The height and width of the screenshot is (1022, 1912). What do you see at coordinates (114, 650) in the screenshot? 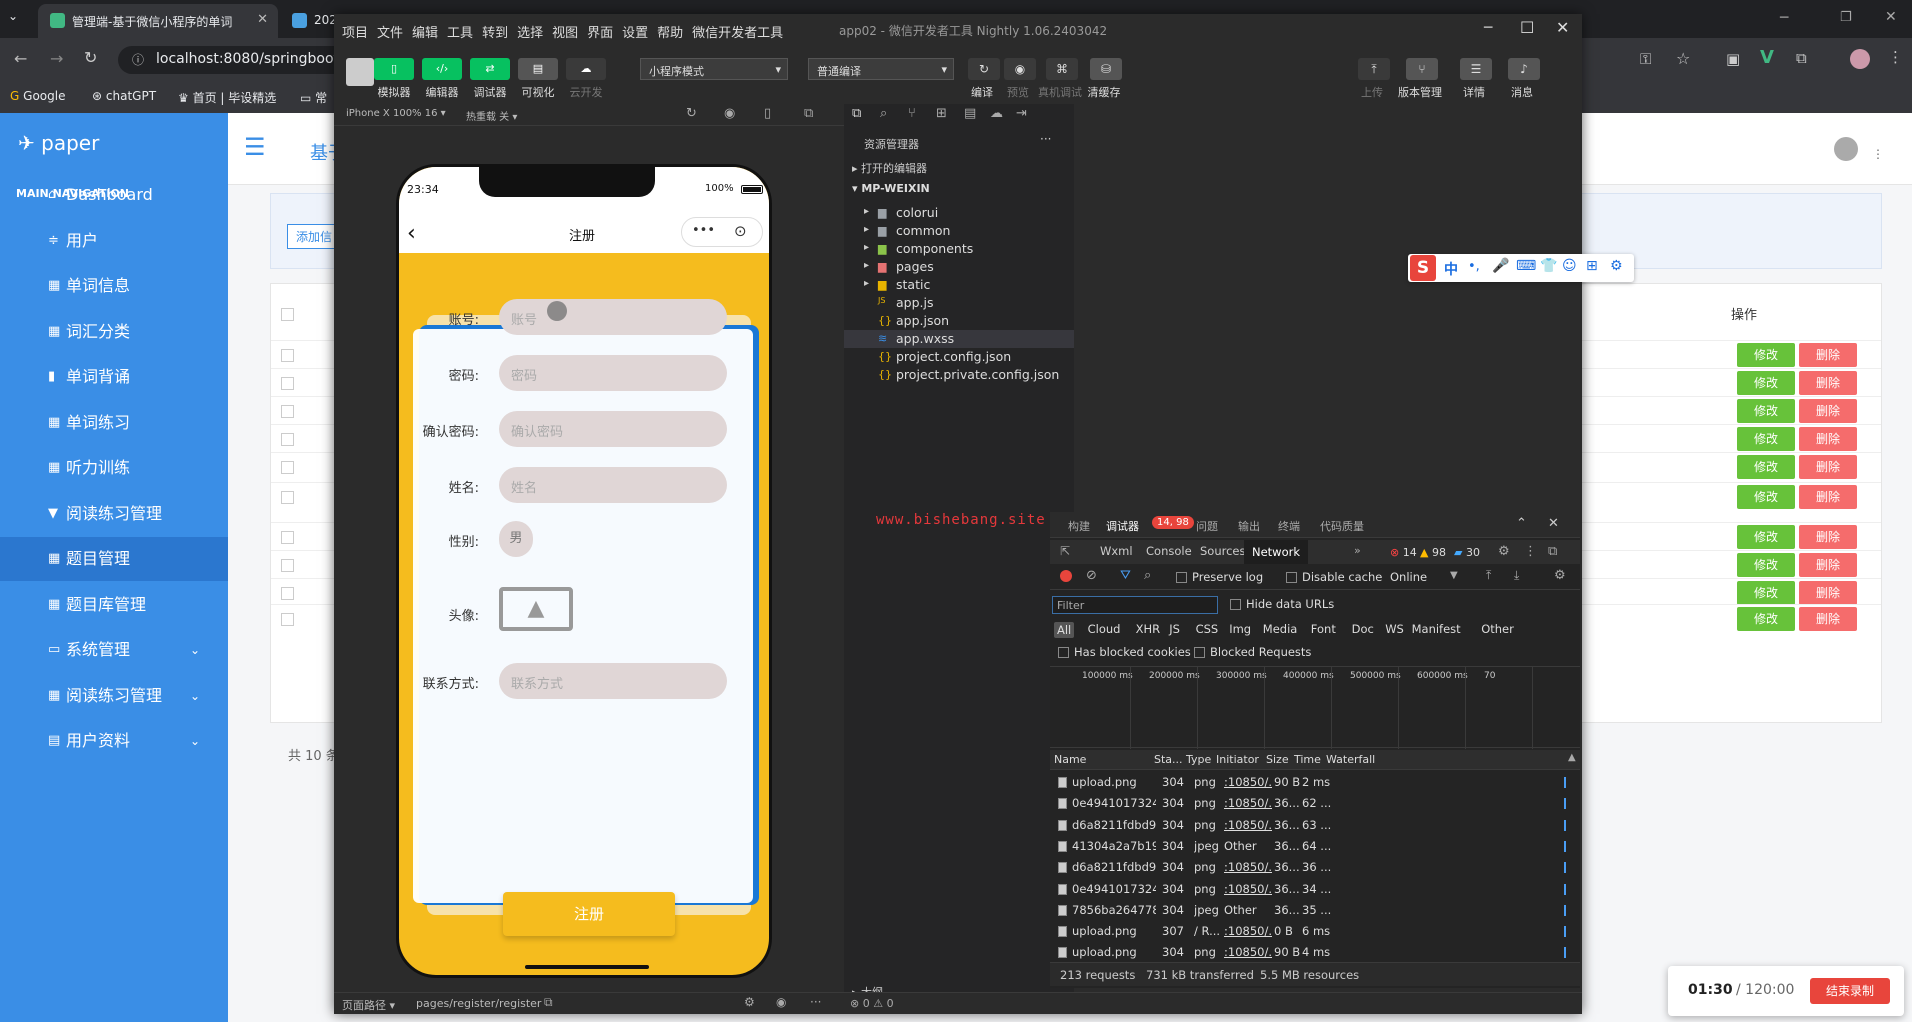
I see `sidebar-item-10: ▭ 系统管理 ⌄` at bounding box center [114, 650].